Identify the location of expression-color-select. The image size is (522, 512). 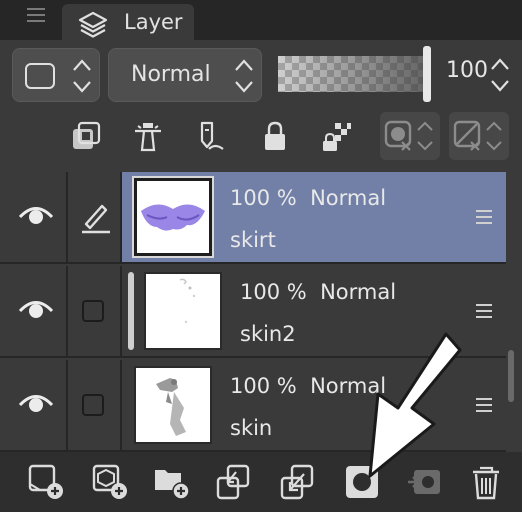
(56, 75).